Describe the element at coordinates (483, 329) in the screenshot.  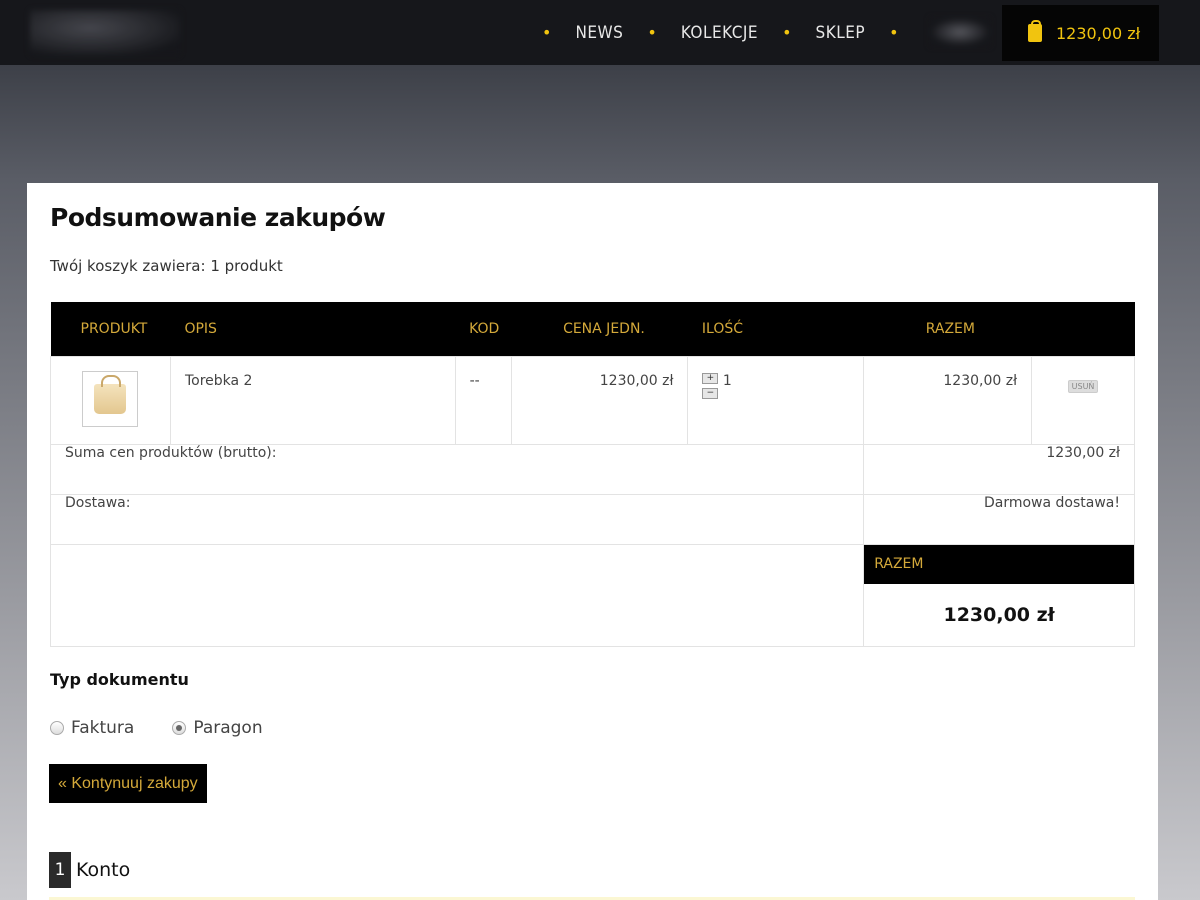
I see `header-kod: KOD` at that location.